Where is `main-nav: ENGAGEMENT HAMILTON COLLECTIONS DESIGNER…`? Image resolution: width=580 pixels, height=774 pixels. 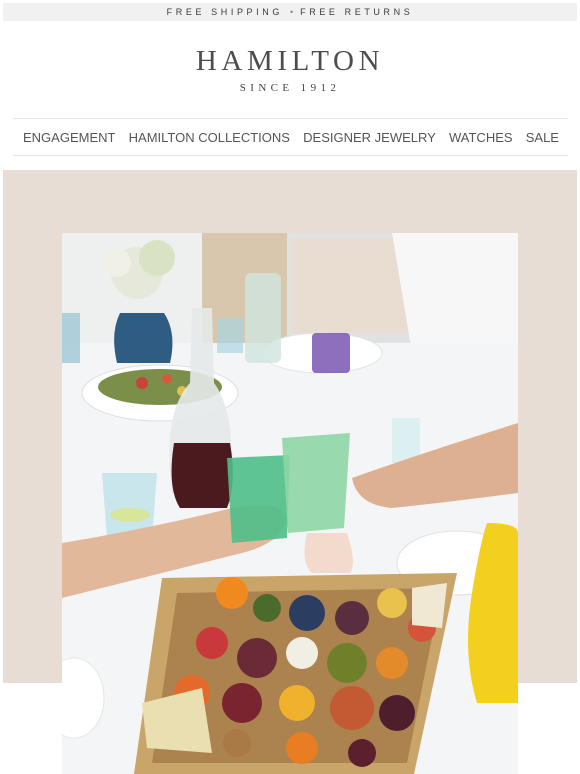 main-nav: ENGAGEMENT HAMILTON COLLECTIONS DESIGNER… is located at coordinates (290, 137).